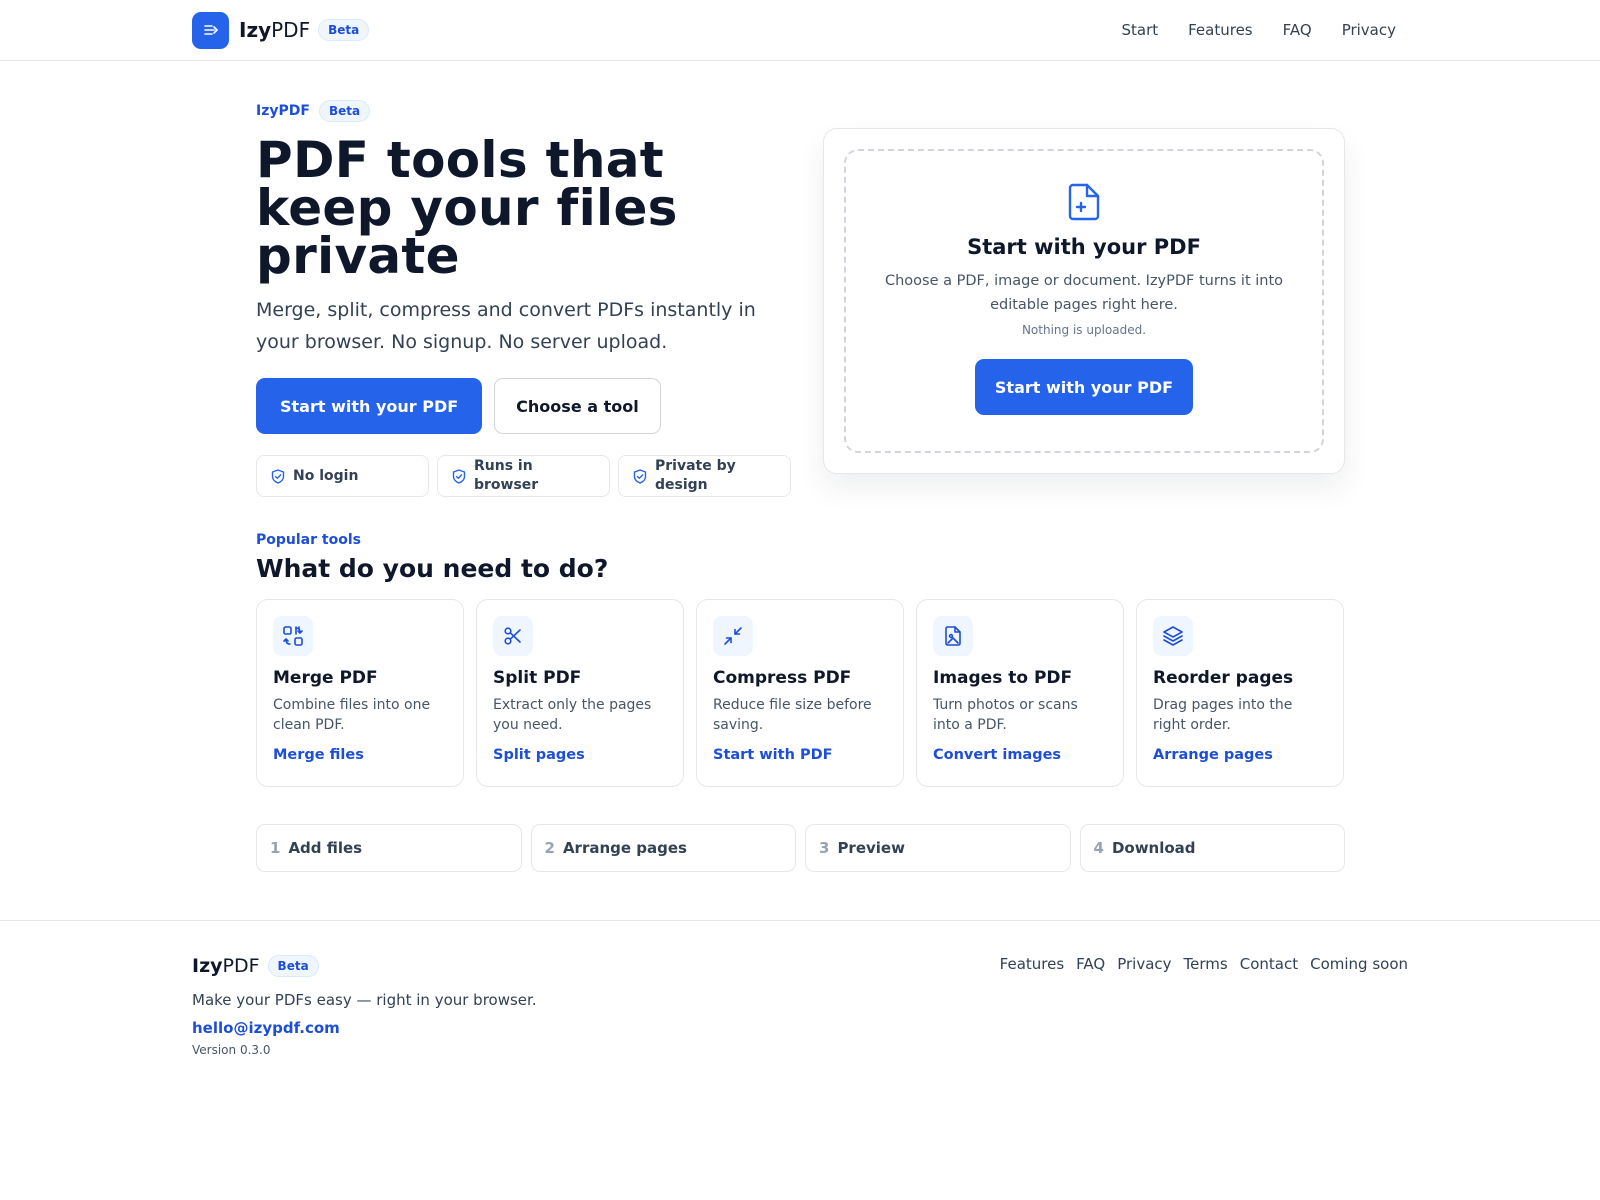  I want to click on footer-brand-name: IzyPDF, so click(226, 966).